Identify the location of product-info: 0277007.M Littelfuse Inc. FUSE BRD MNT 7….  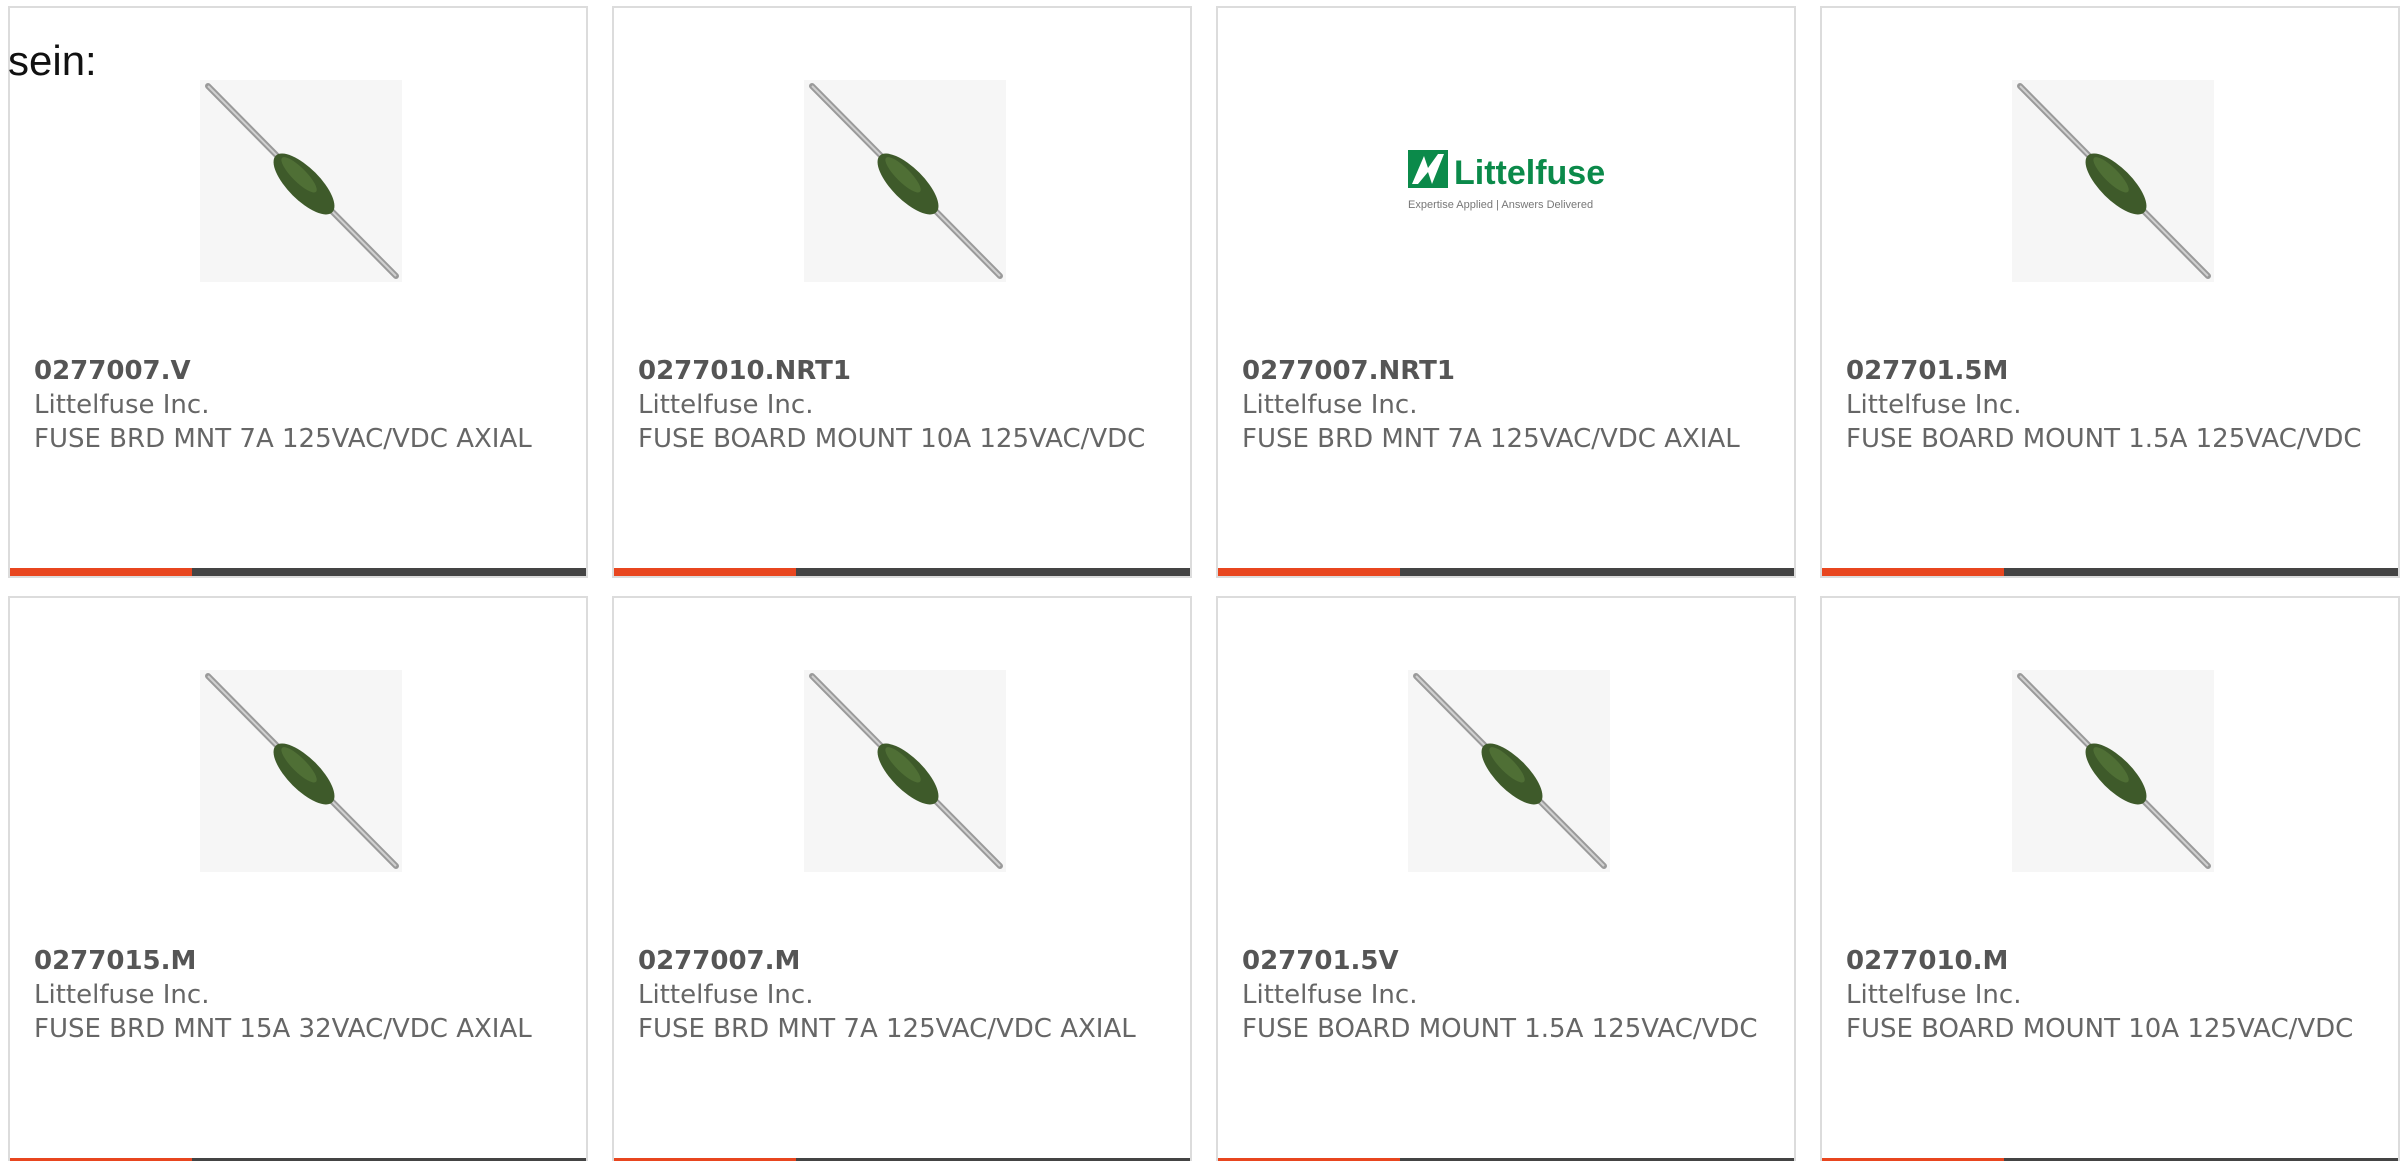
(898, 995).